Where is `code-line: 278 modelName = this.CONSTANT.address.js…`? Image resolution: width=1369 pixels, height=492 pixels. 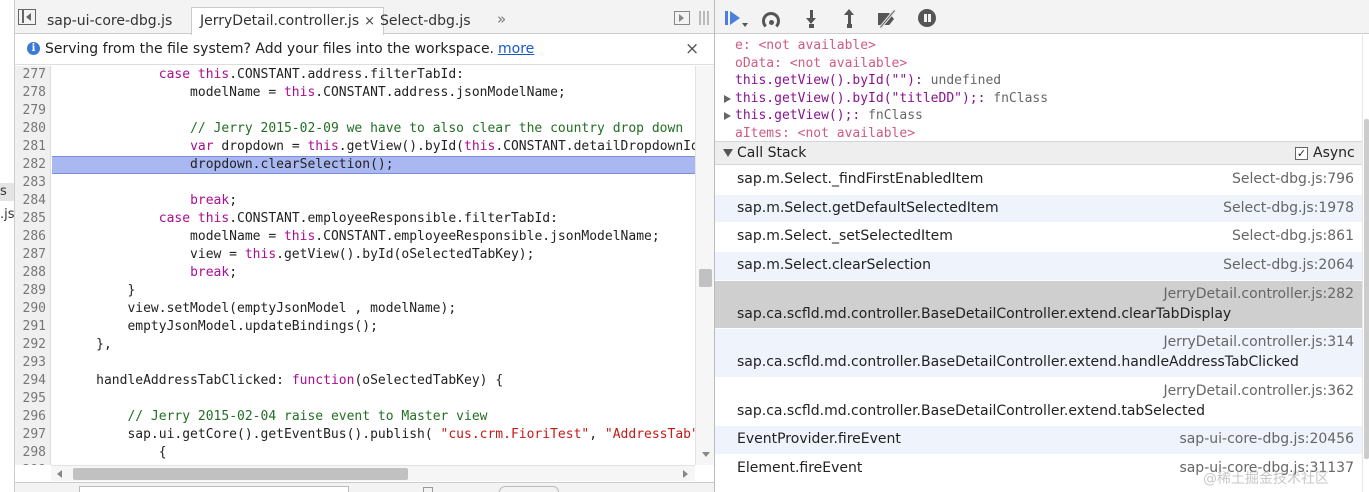 code-line: 278 modelName = this.CONSTANT.address.js… is located at coordinates (355, 93).